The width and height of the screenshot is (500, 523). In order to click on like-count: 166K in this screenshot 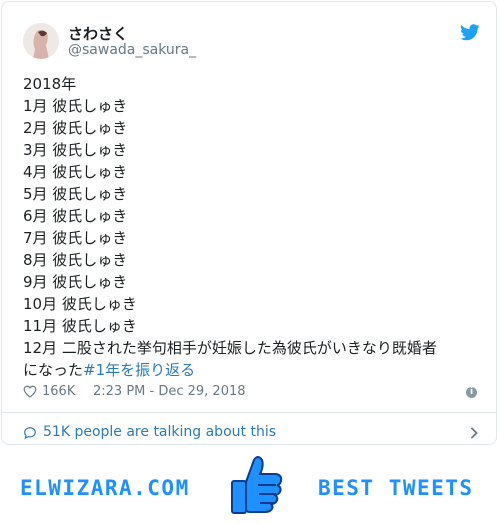, I will do `click(58, 391)`.